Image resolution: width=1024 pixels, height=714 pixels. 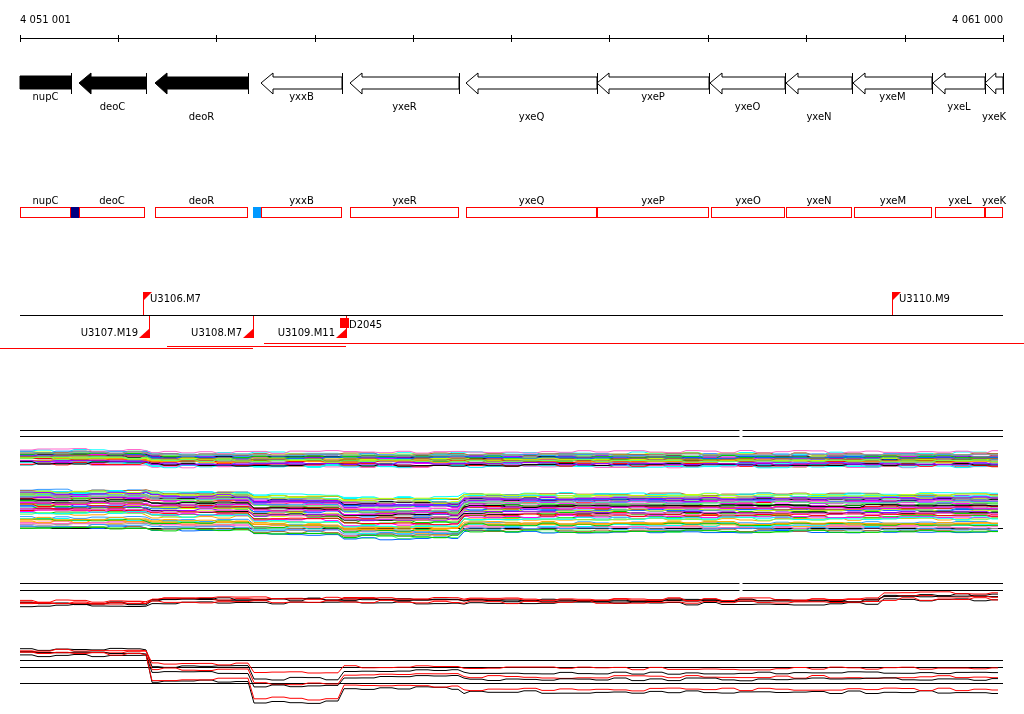 What do you see at coordinates (366, 324) in the screenshot?
I see `feature-label: D2045` at bounding box center [366, 324].